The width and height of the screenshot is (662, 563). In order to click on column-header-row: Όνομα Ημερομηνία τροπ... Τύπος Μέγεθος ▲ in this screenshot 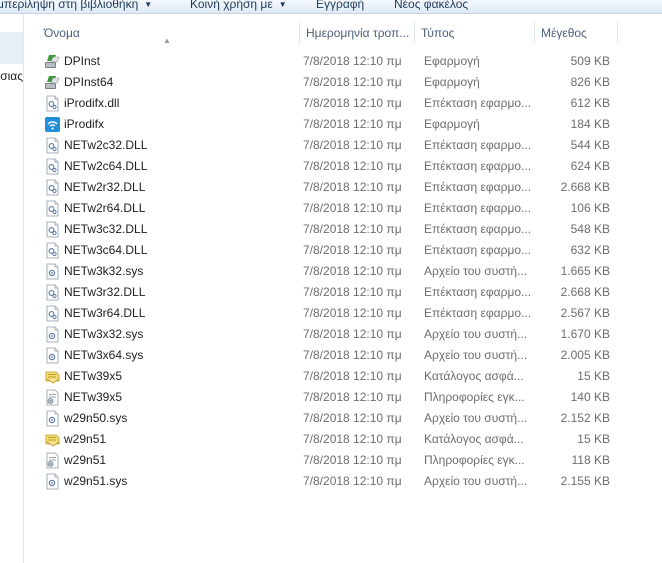, I will do `click(328, 33)`.